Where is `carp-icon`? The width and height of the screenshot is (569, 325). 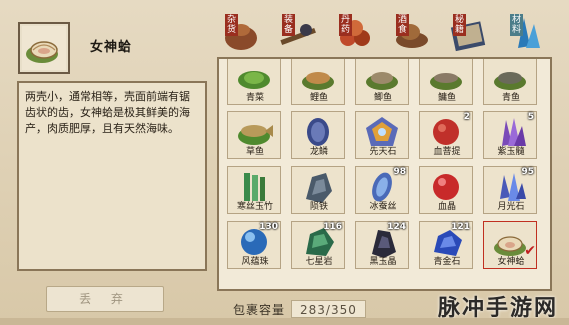
carp-icon is located at coordinates (318, 81).